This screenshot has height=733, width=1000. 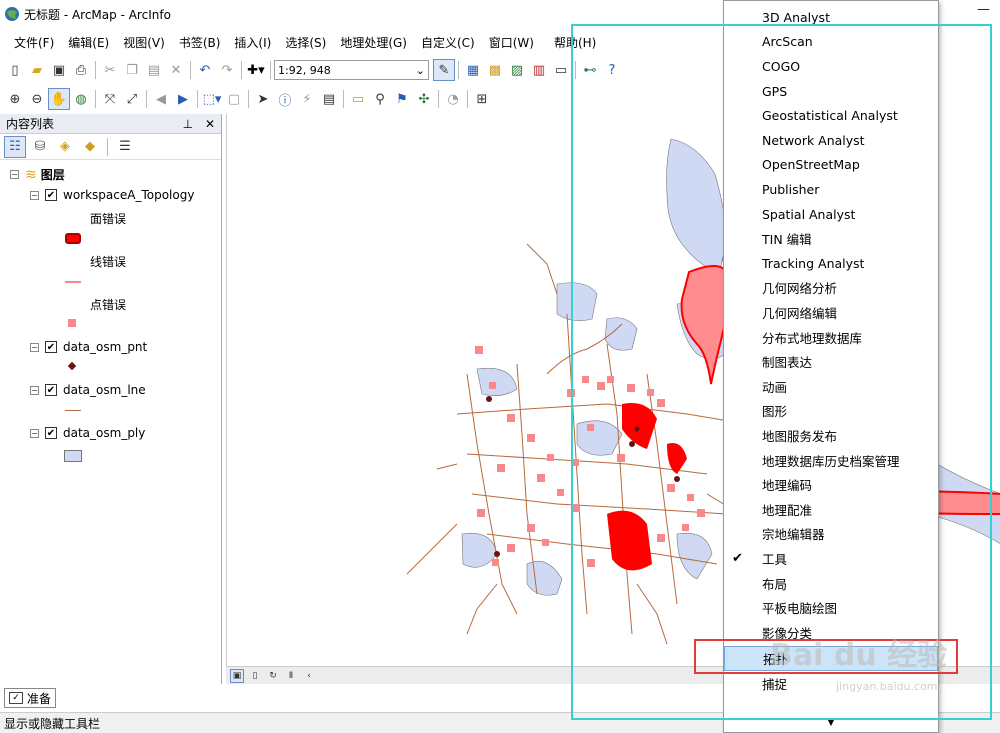 I want to click on data-view-icon: ▣, so click(x=237, y=675).